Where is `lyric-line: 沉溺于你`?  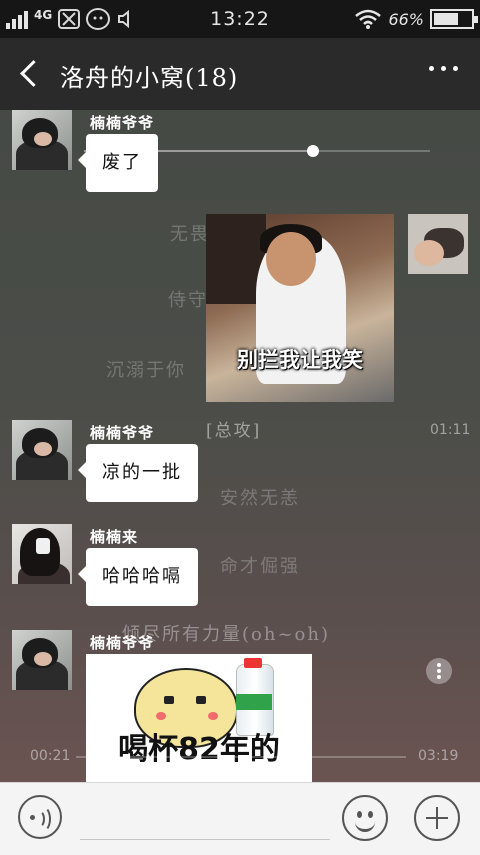
lyric-line: 沉溺于你 is located at coordinates (146, 370).